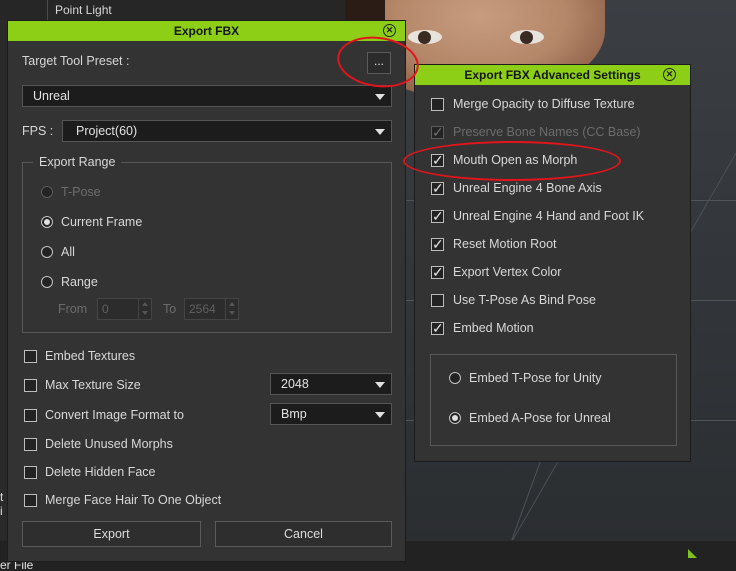 Image resolution: width=736 pixels, height=571 pixels. I want to click on preserve-bone-names-checkbox, so click(437, 132).